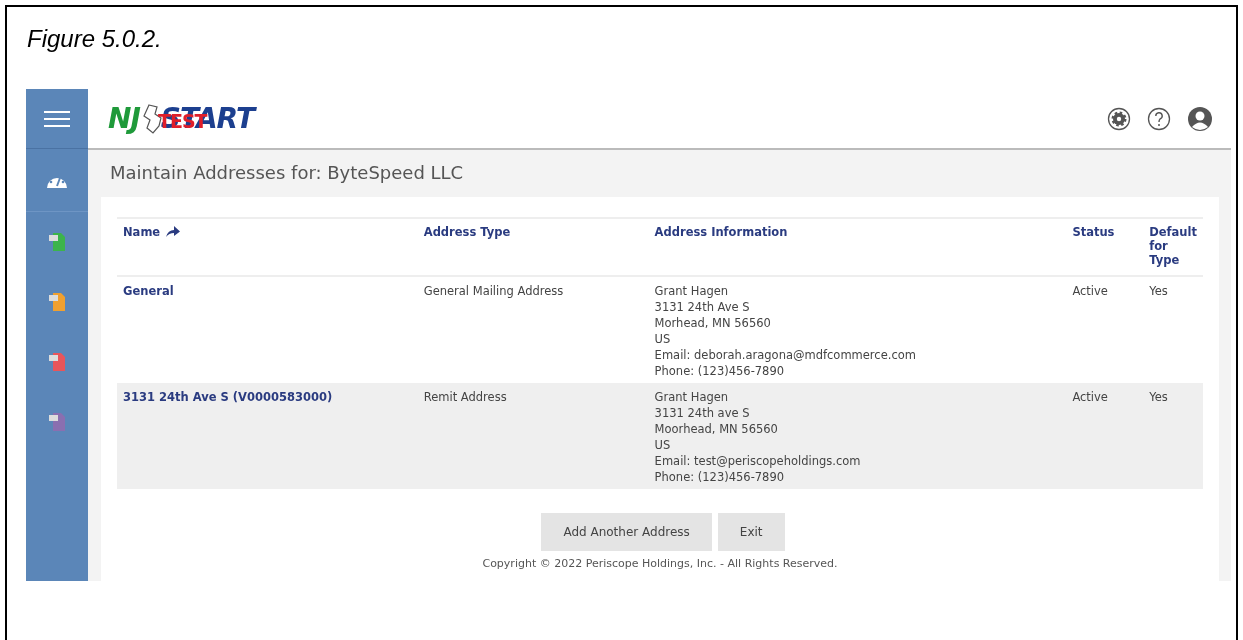 This screenshot has height=640, width=1243. I want to click on copyright-text: Copyright © 2022 Periscope Holdings, Inc. - All Rights Reserved., so click(660, 563).